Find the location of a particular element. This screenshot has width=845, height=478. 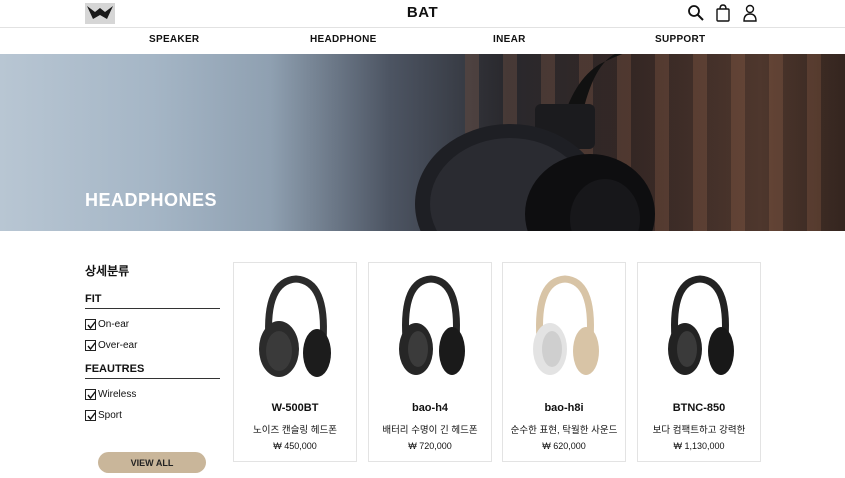

product-name: W-500BT is located at coordinates (295, 408).